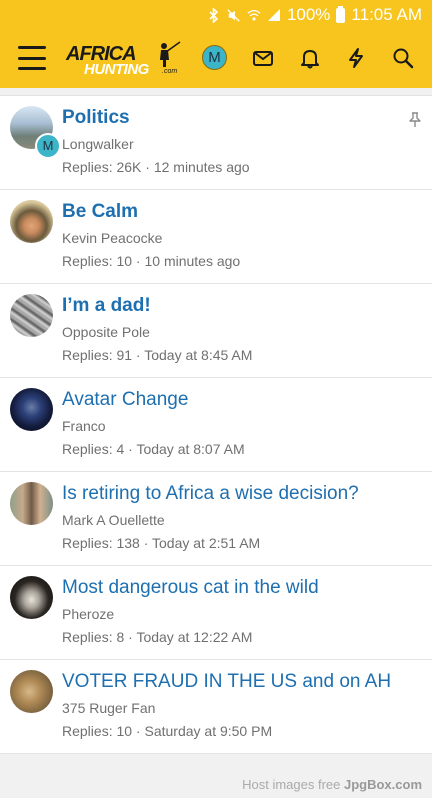 The width and height of the screenshot is (432, 798). I want to click on thread-author: Longwalker, so click(98, 144).